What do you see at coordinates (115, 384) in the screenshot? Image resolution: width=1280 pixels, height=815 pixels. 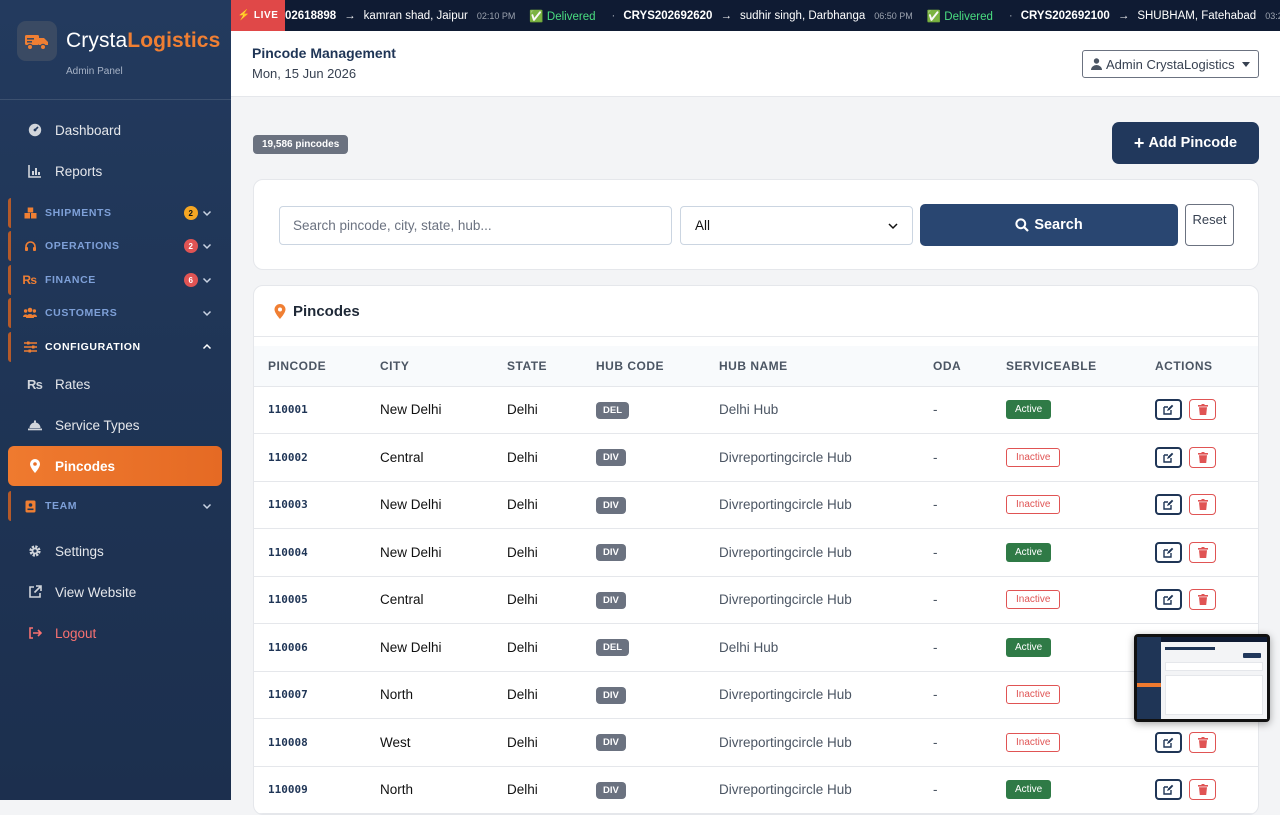 I see `sidebar-item-rates: ₨ Rates` at bounding box center [115, 384].